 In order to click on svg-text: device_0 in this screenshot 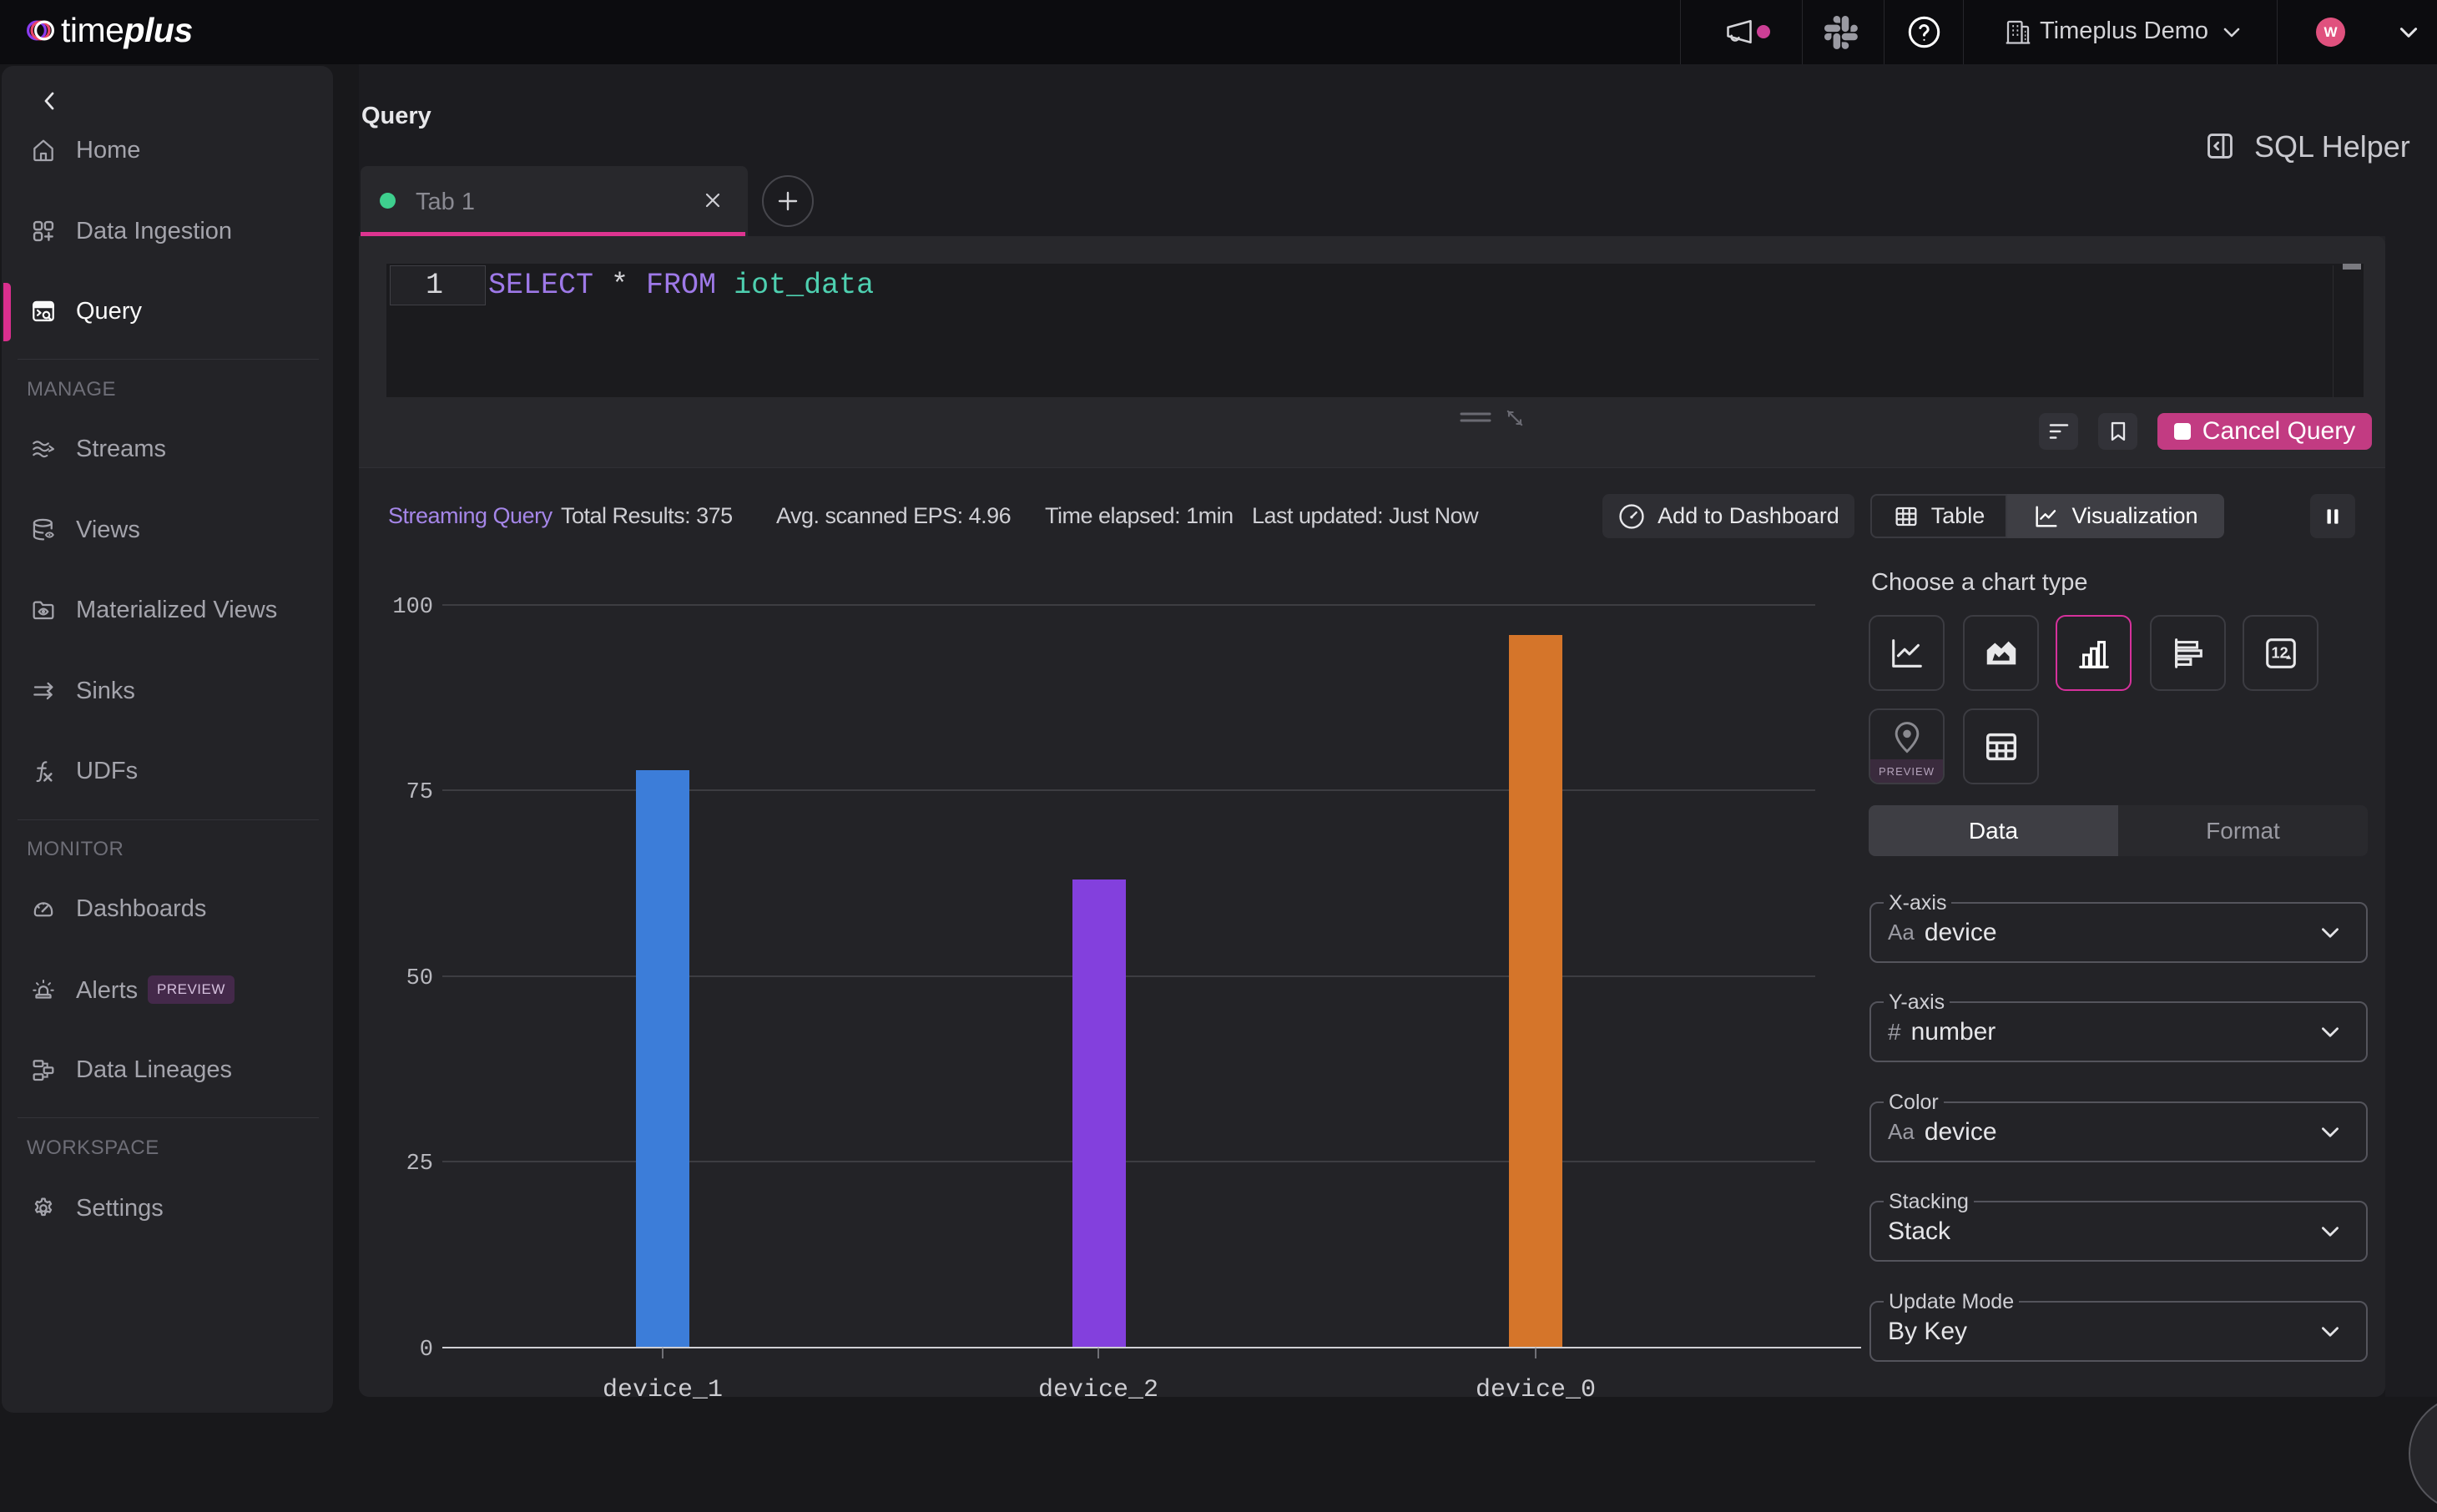, I will do `click(1536, 1389)`.